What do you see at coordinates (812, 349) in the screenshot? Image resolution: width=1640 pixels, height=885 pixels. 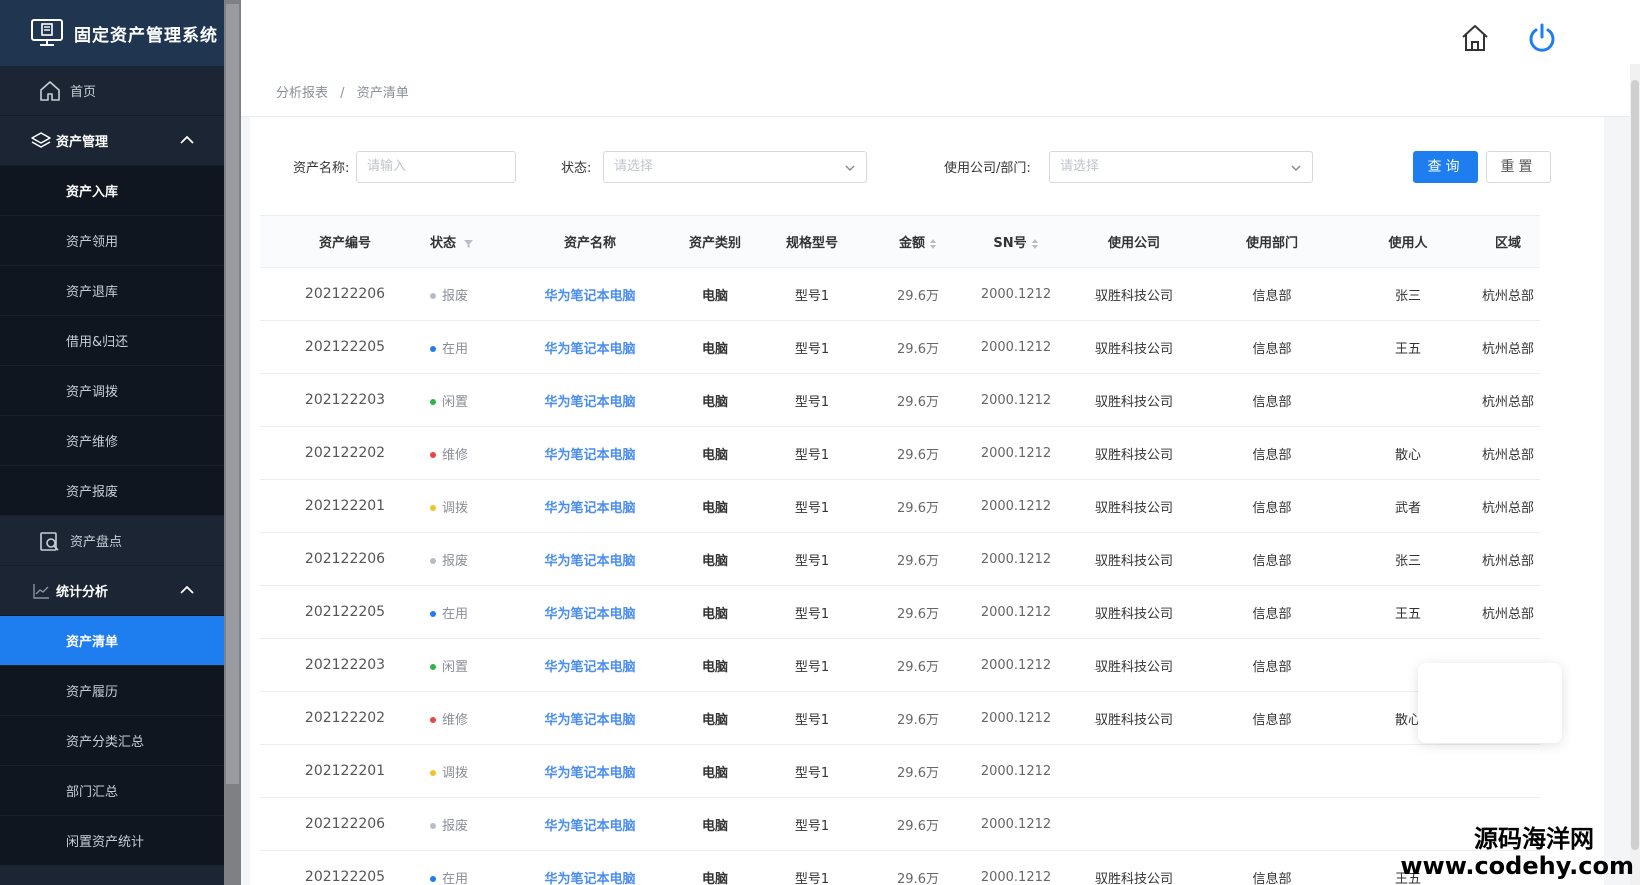 I see `cell-model: 型号1` at bounding box center [812, 349].